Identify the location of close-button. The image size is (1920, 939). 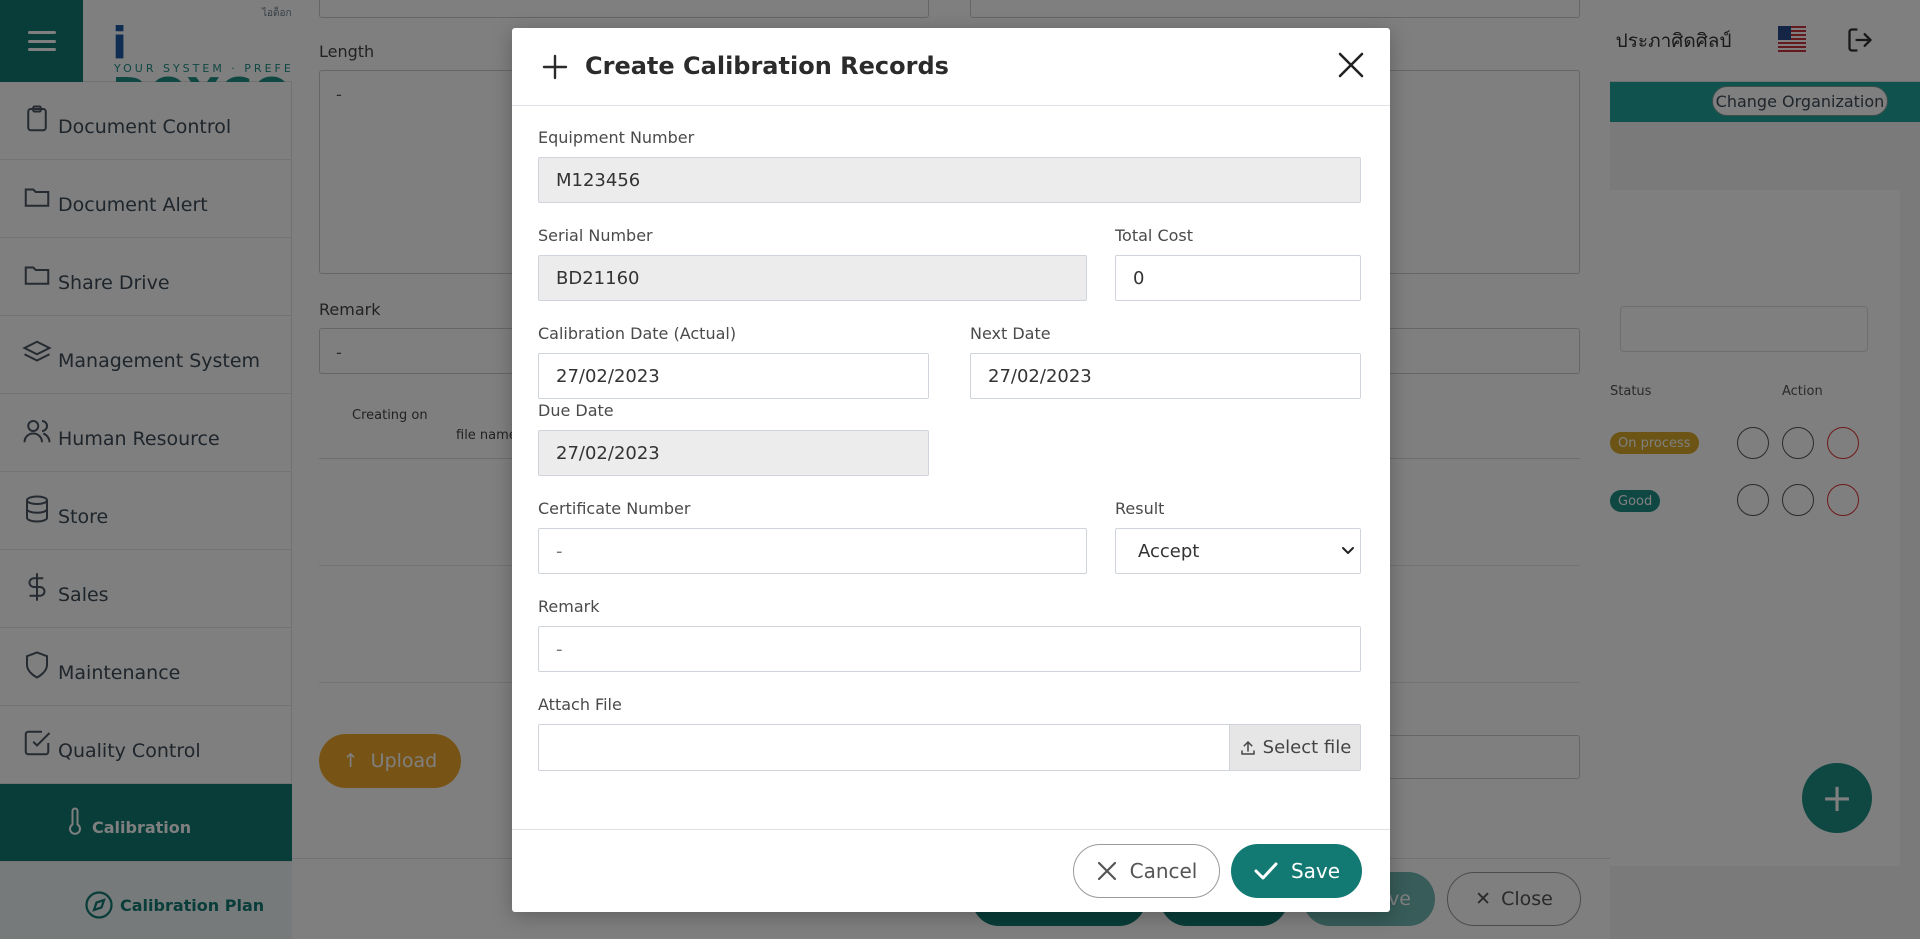
(1351, 65).